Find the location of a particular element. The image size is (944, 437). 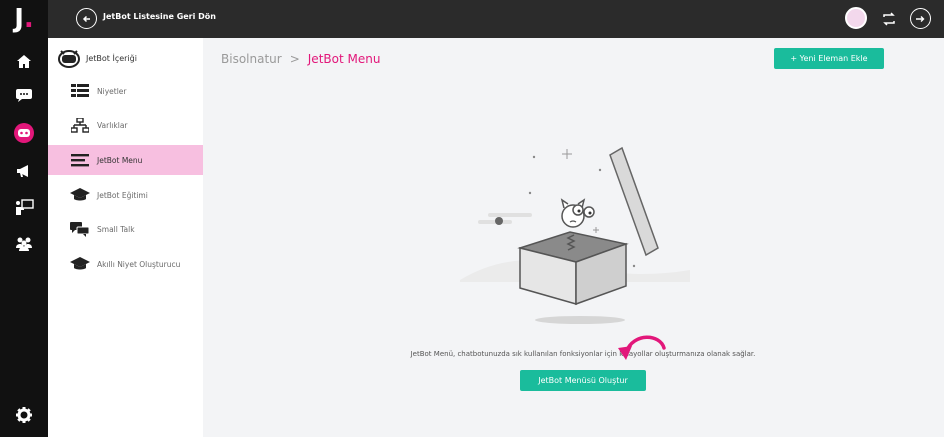

avatar is located at coordinates (856, 18).